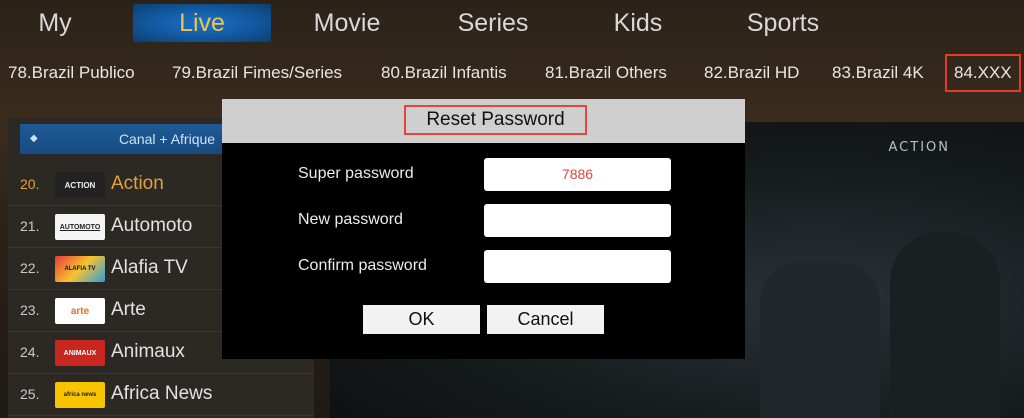 The height and width of the screenshot is (418, 1024). What do you see at coordinates (983, 73) in the screenshot?
I see `category-item-focused: 84.XXX` at bounding box center [983, 73].